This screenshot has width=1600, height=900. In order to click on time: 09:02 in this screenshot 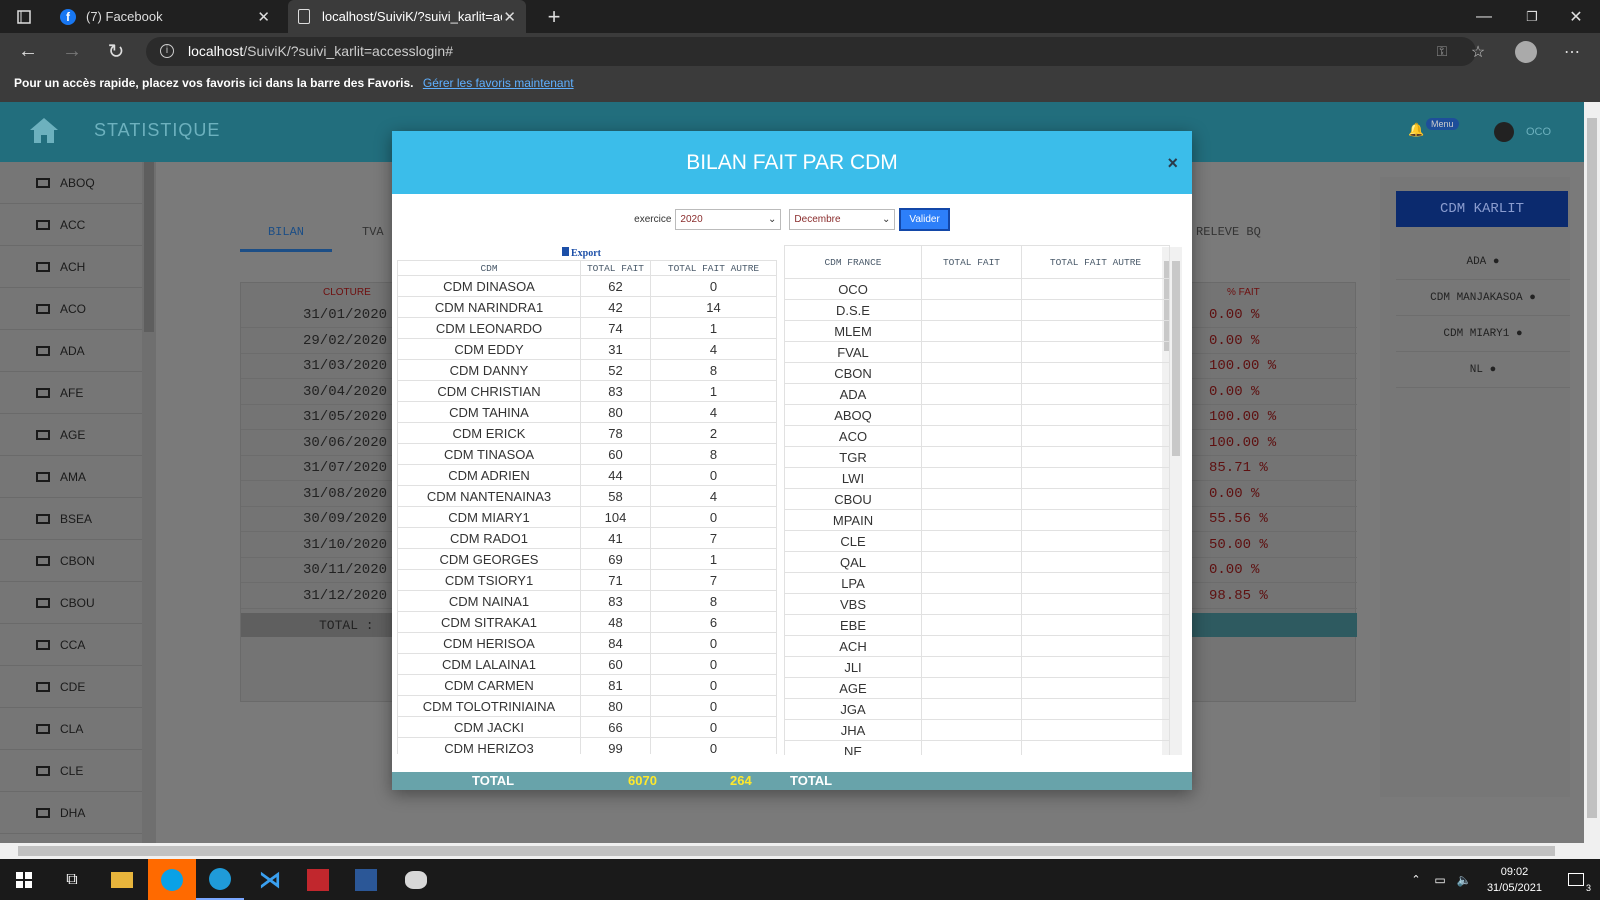, I will do `click(1514, 872)`.